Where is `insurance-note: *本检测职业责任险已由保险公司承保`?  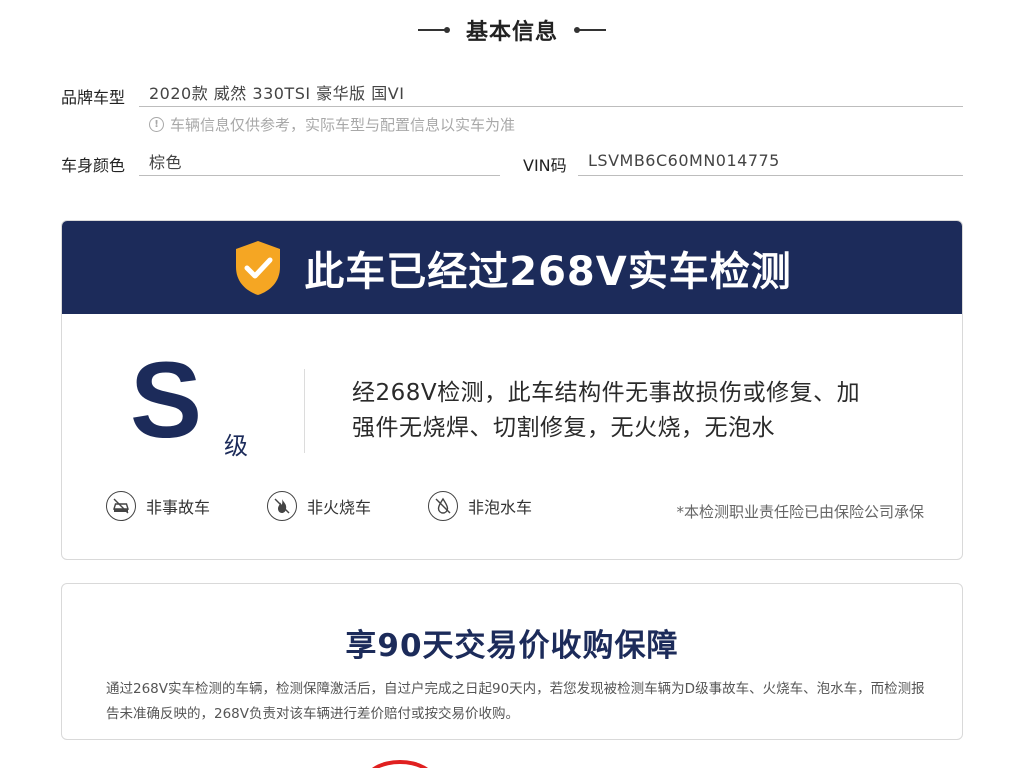 insurance-note: *本检测职业责任险已由保险公司承保 is located at coordinates (800, 512).